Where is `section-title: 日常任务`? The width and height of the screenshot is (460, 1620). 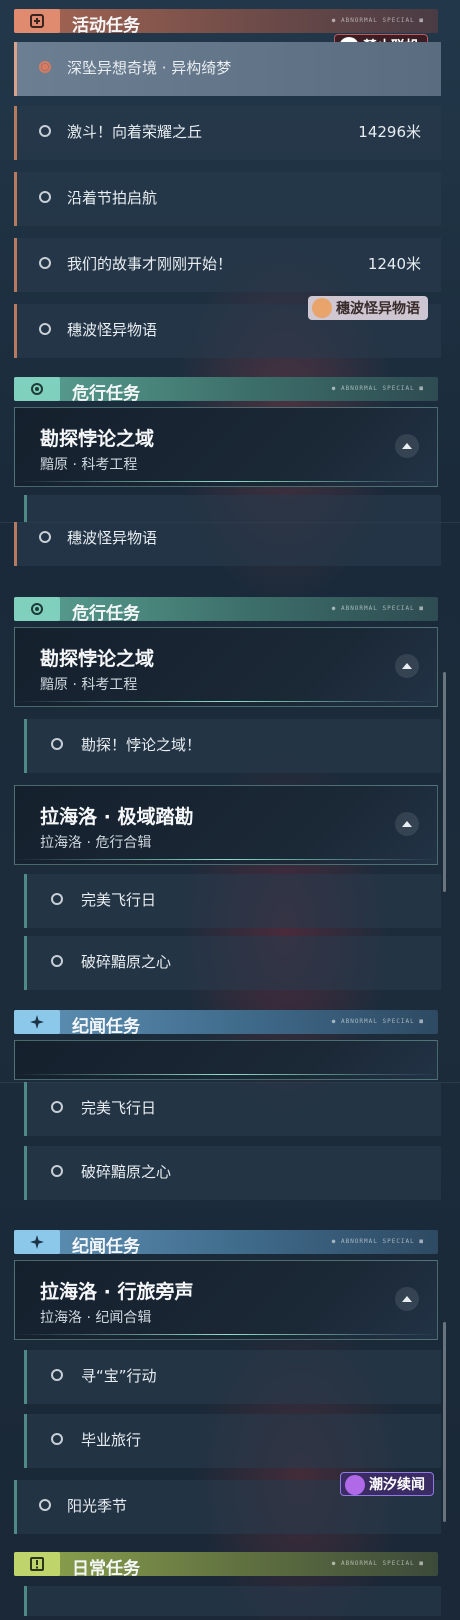
section-title: 日常任务 is located at coordinates (106, 1569).